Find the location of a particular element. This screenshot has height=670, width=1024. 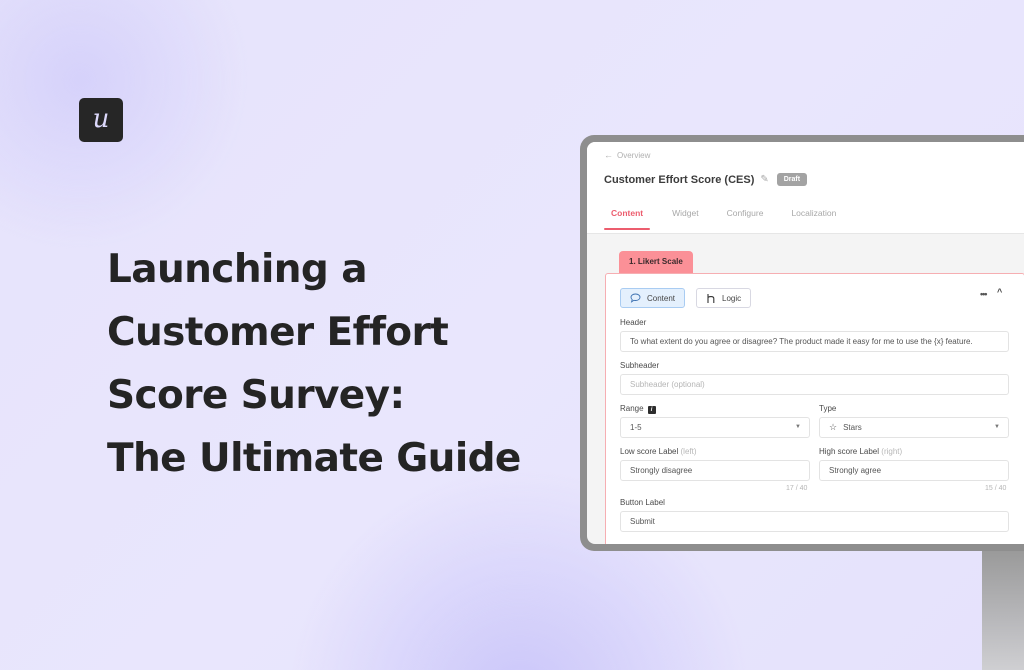

range-label: Range i is located at coordinates (638, 409).